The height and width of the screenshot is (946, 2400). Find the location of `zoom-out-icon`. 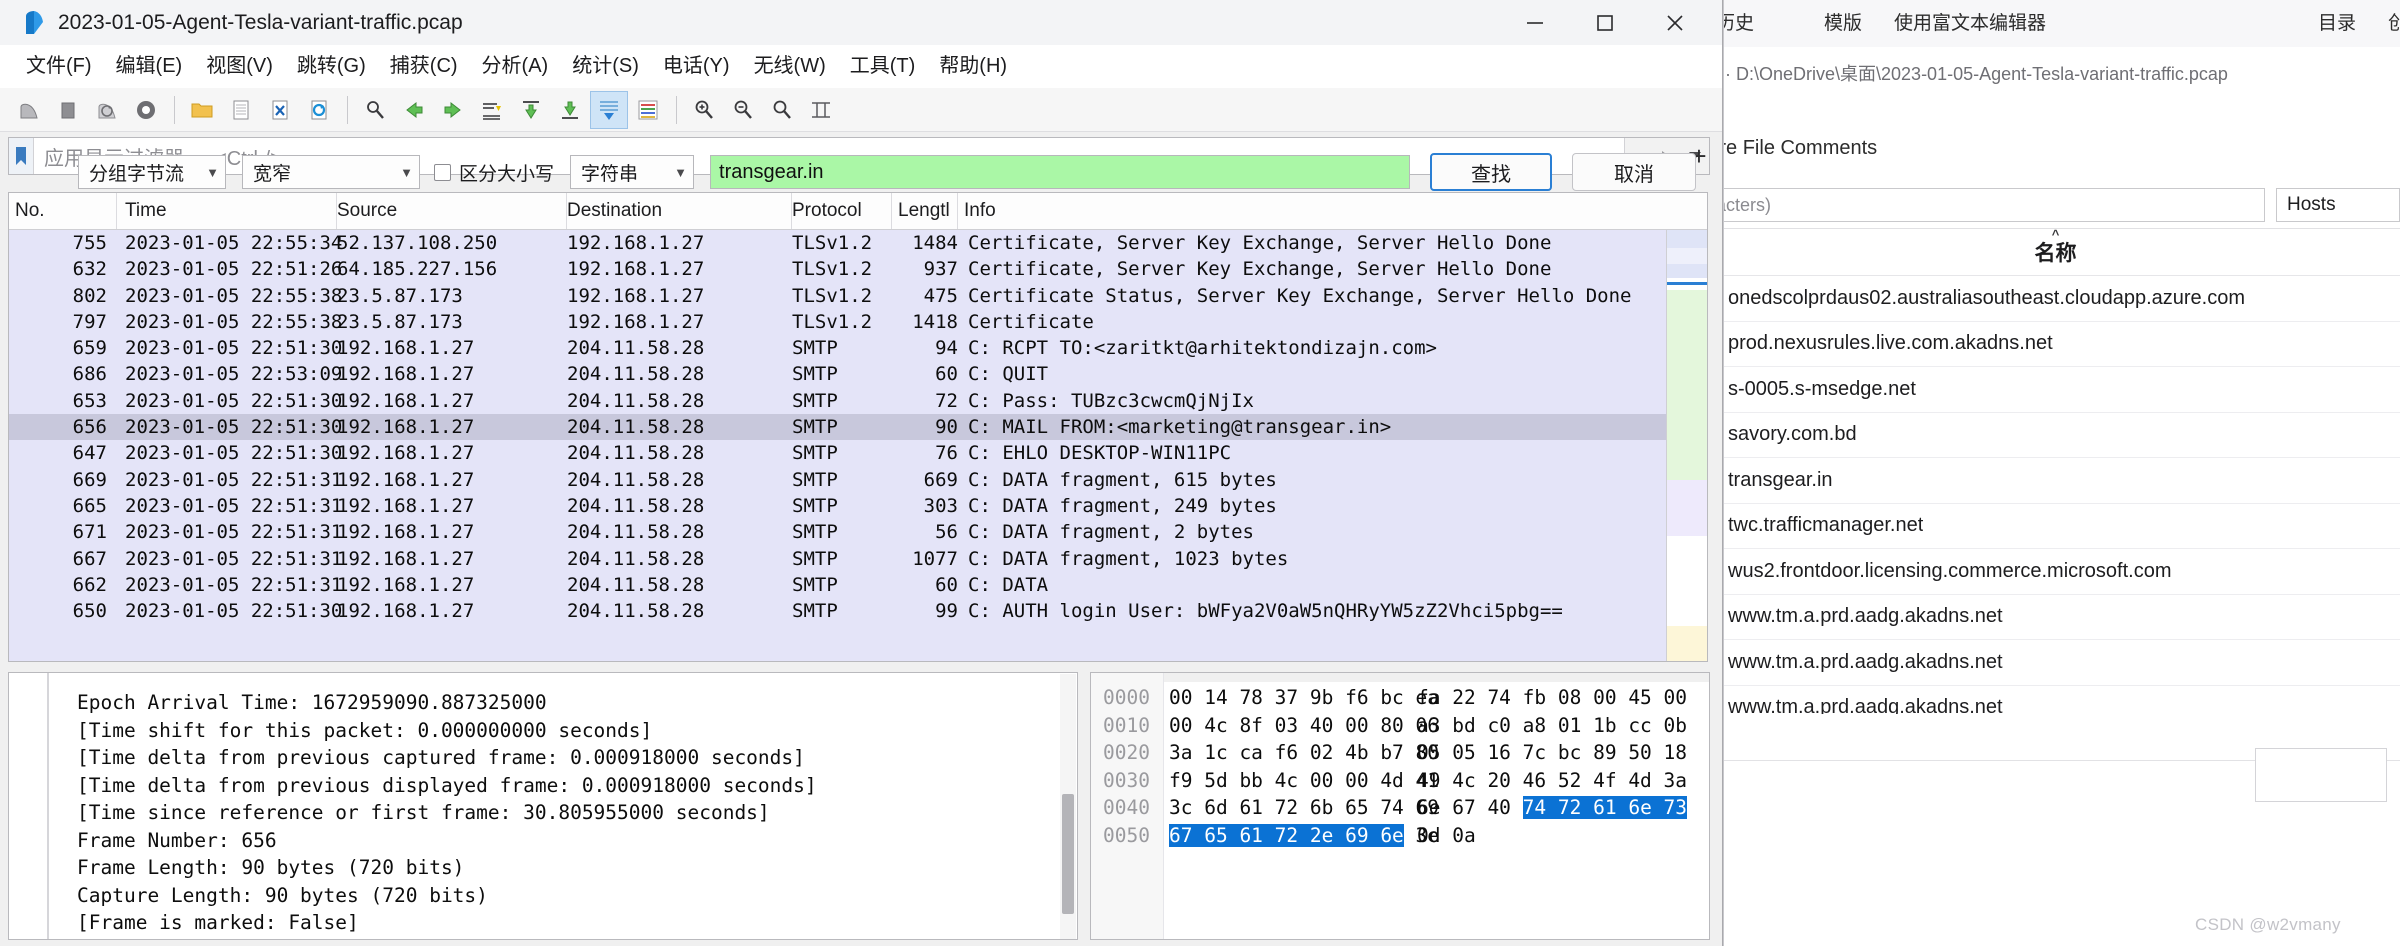

zoom-out-icon is located at coordinates (743, 110).